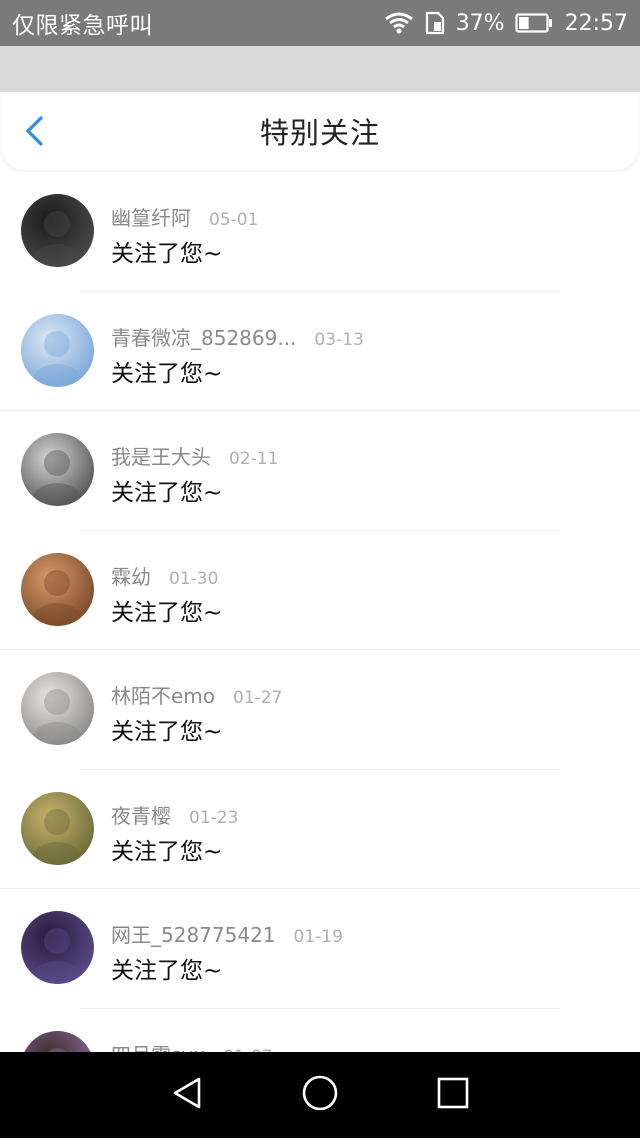 Image resolution: width=640 pixels, height=1138 pixels. Describe the element at coordinates (193, 933) in the screenshot. I see `user-name: 网王_528775421` at that location.